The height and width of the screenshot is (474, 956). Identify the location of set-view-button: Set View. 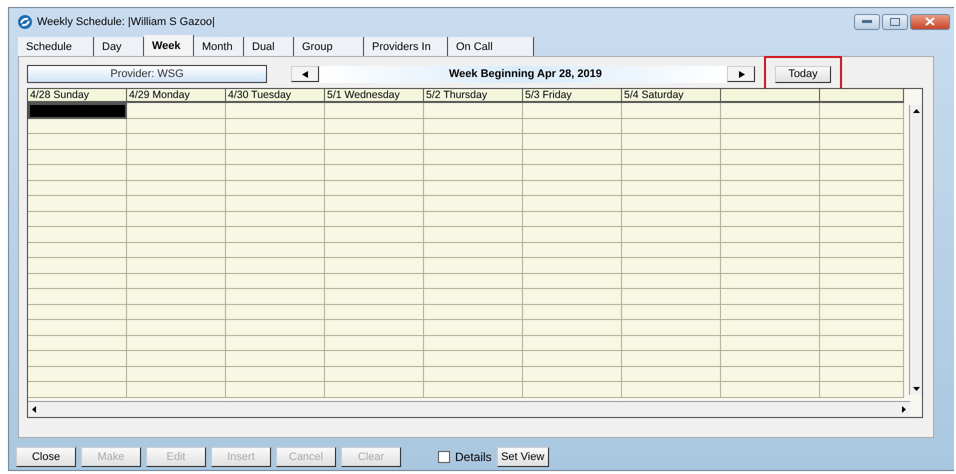
(522, 457).